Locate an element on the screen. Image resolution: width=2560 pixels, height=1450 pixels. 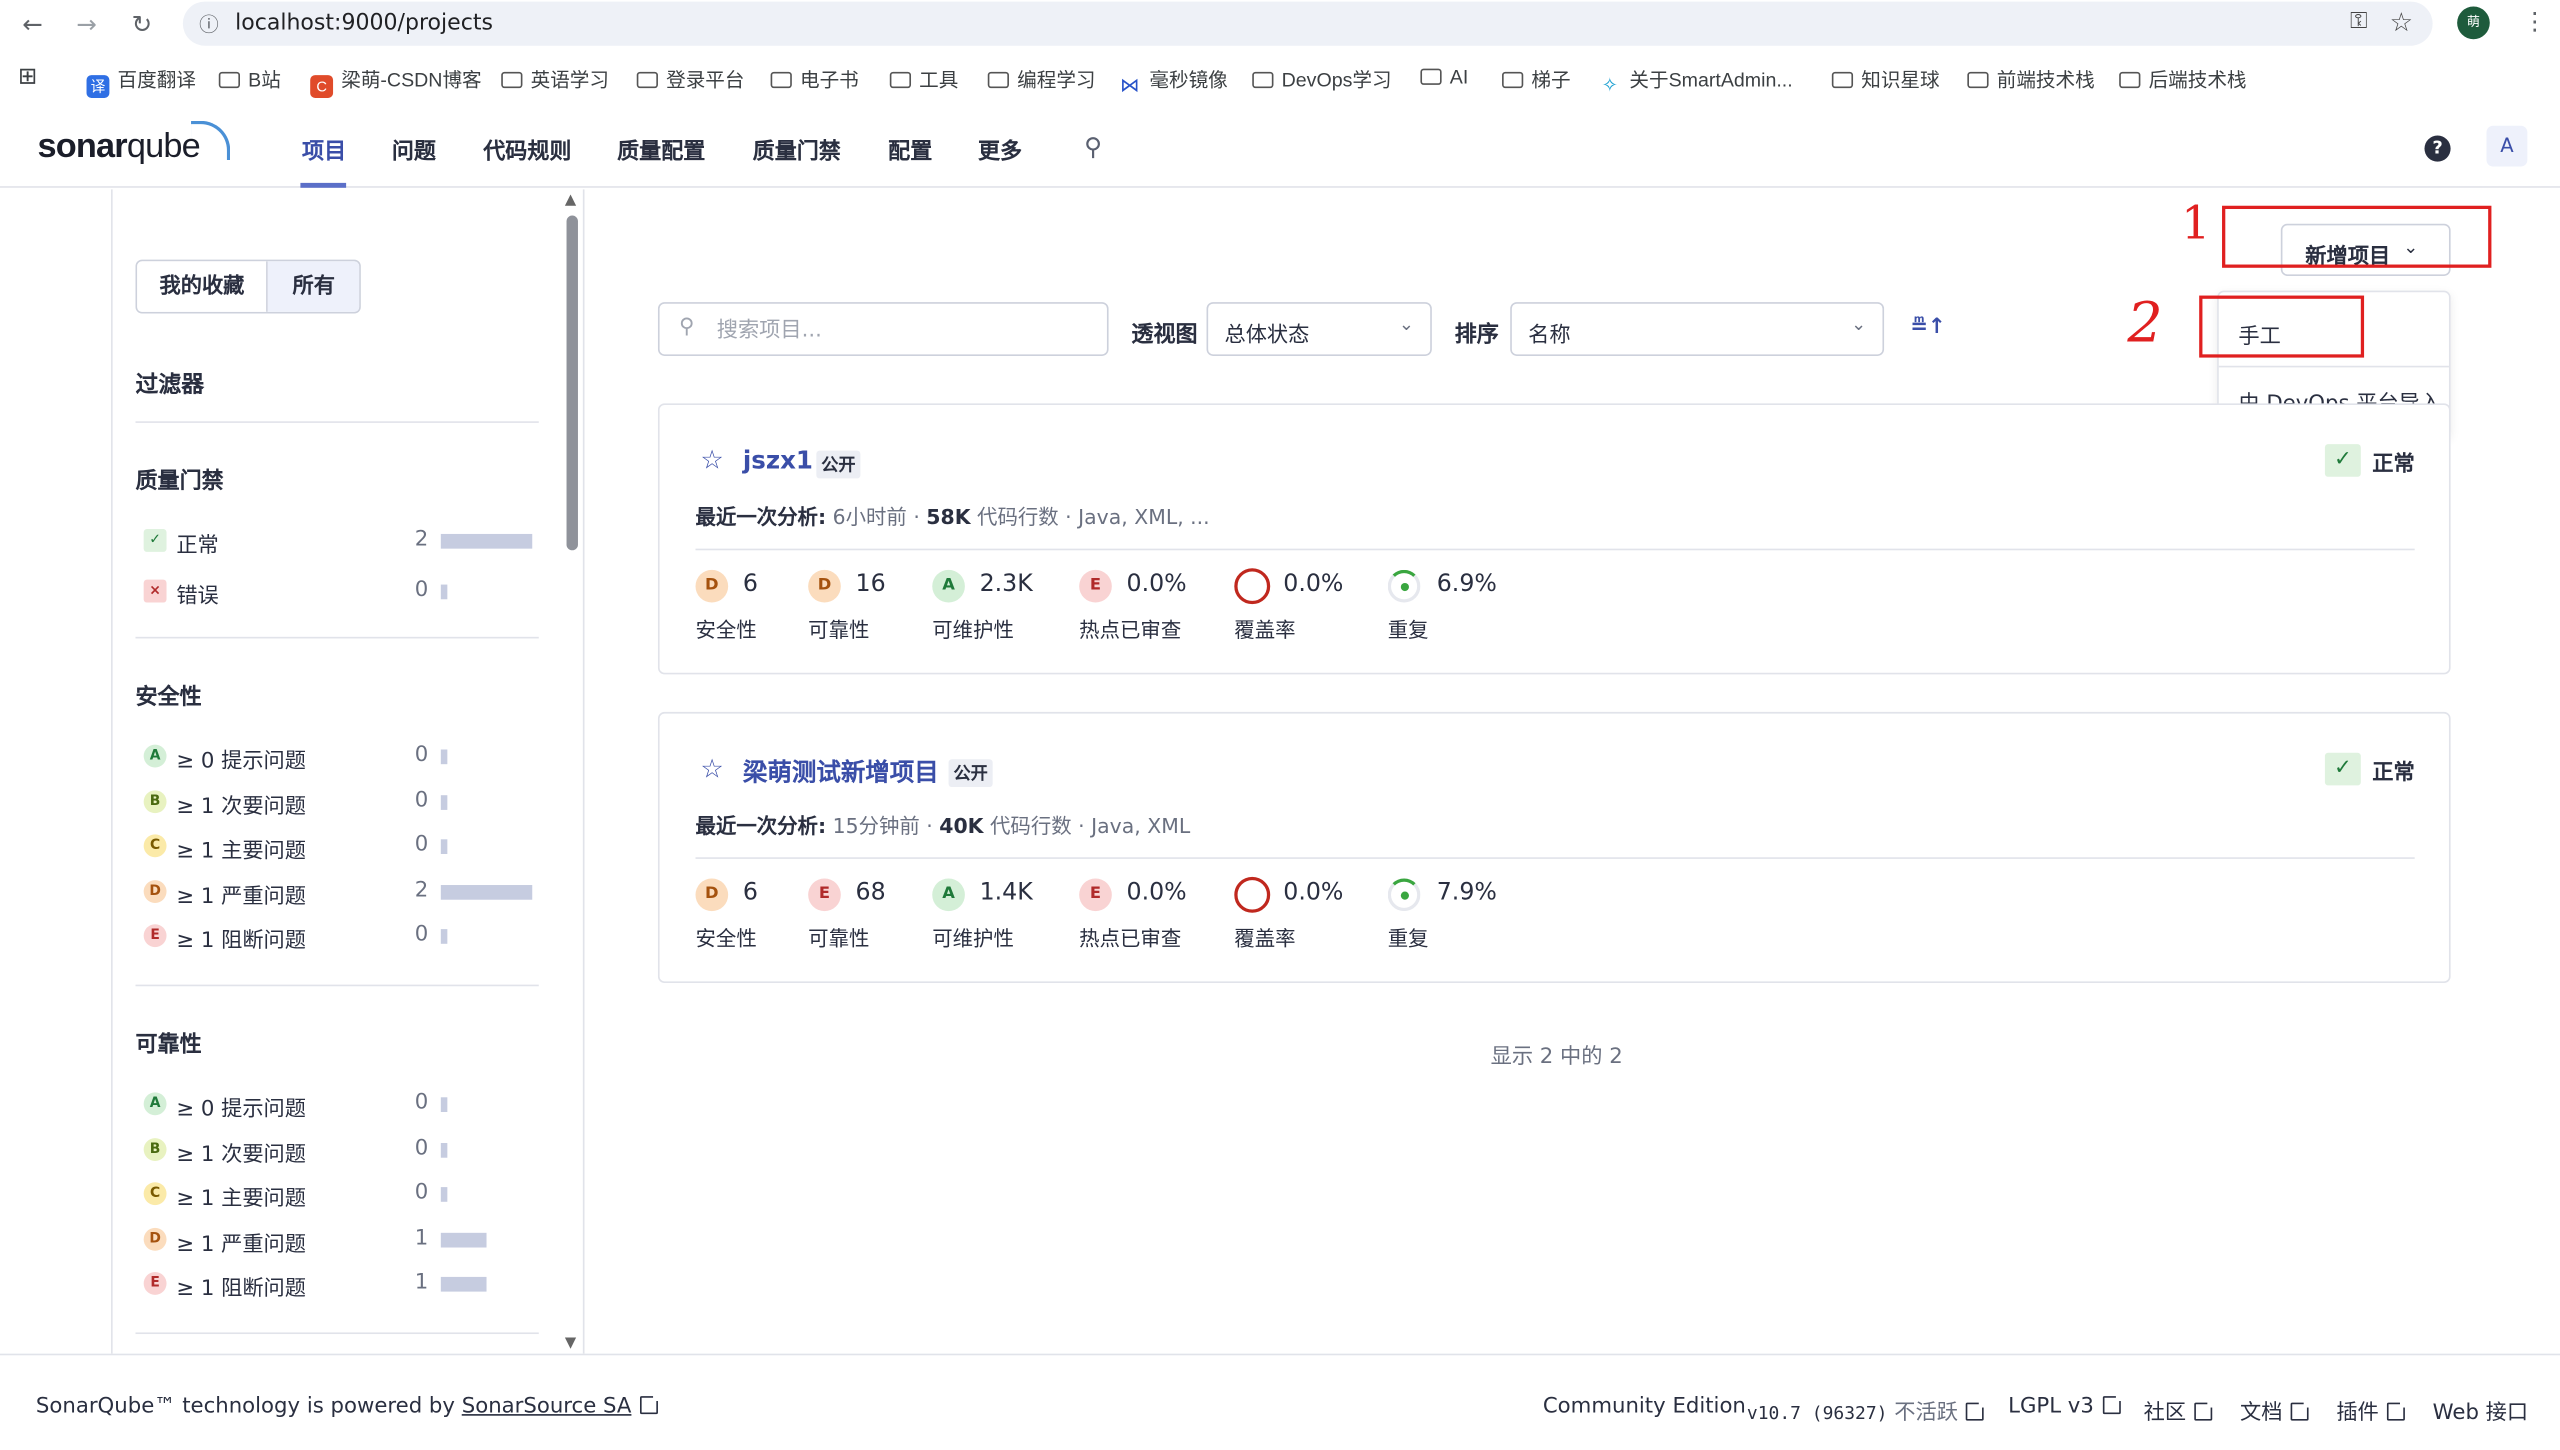
nav-quality-gates: 质量门禁 is located at coordinates (797, 148).